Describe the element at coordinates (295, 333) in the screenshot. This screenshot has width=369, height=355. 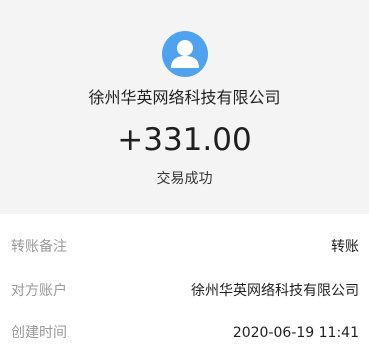
I see `detail-value: 2020-06-19 11:41` at that location.